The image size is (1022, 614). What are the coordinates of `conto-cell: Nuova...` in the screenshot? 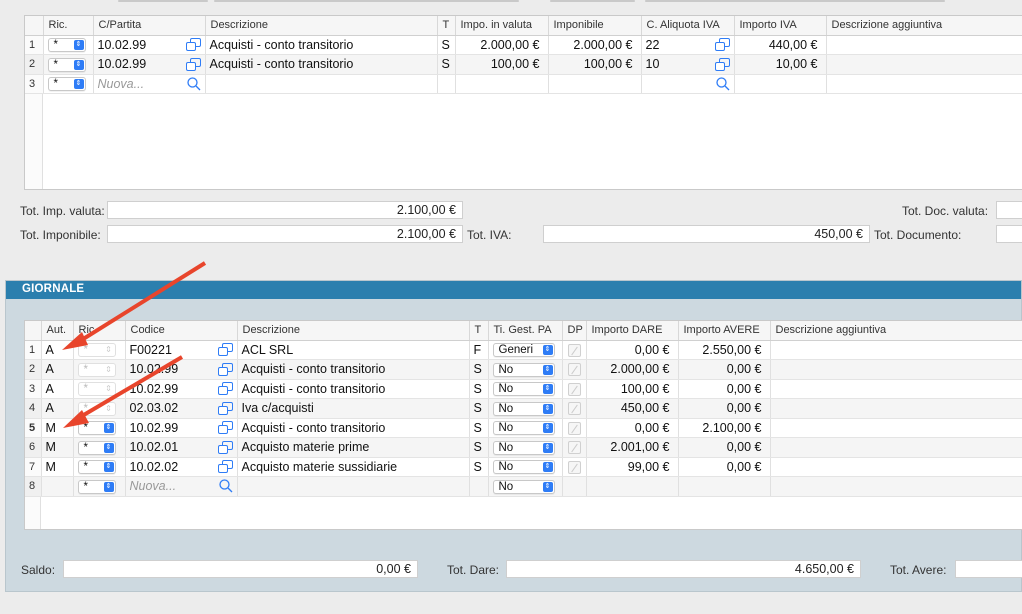 It's located at (149, 84).